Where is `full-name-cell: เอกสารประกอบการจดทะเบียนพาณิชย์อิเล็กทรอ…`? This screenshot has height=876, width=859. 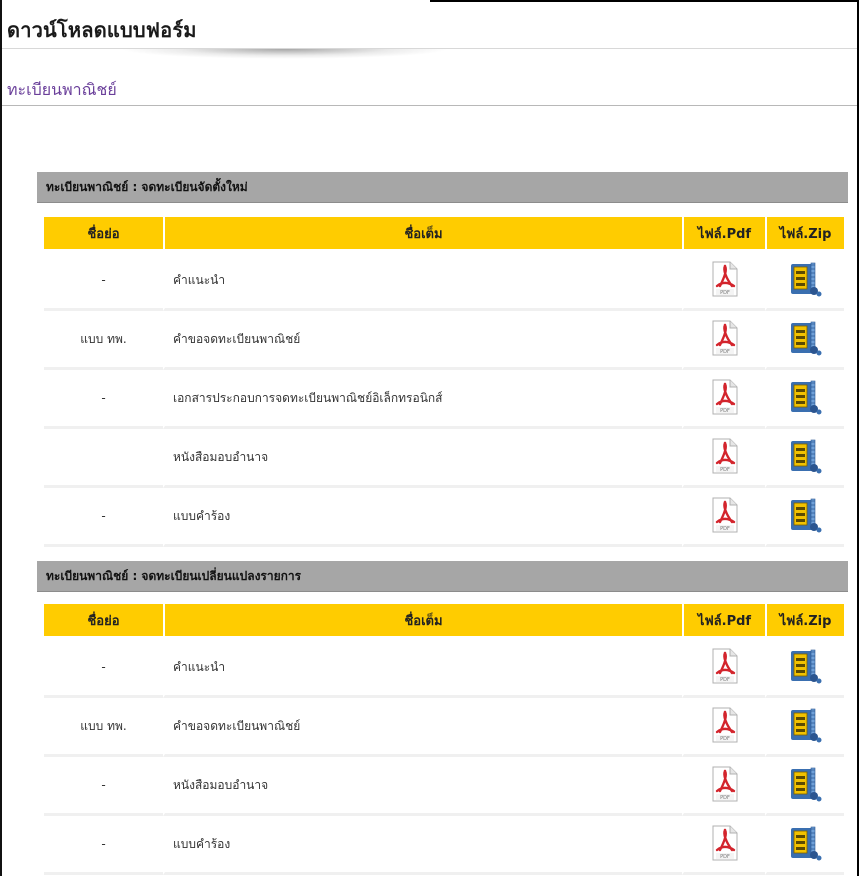 full-name-cell: เอกสารประกอบการจดทะเบียนพาณิชย์อิเล็กทรอ… is located at coordinates (422, 399).